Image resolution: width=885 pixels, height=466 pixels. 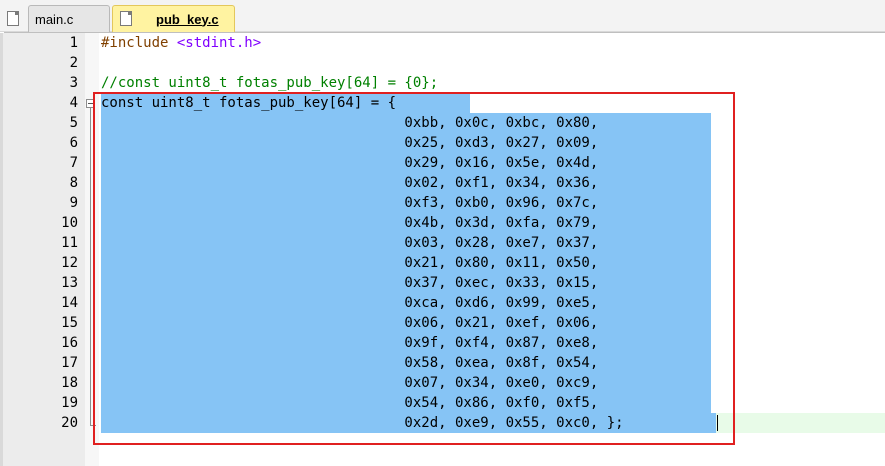 I want to click on line-number: 2, so click(x=73, y=63).